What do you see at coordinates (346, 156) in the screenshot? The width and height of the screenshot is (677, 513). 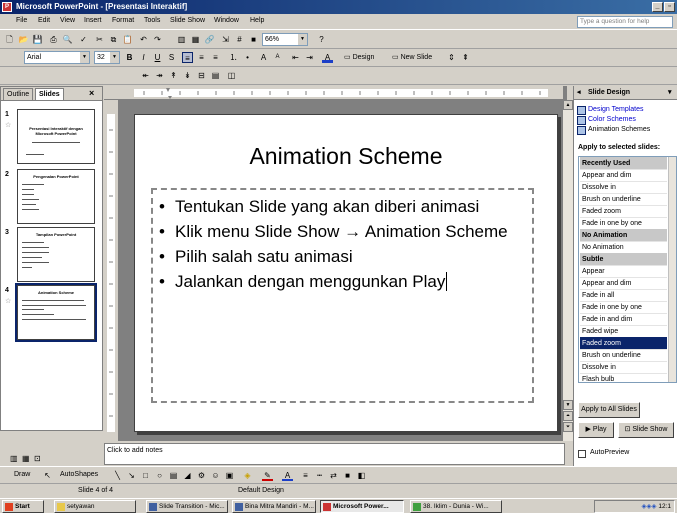 I see `slide-title: Animation Scheme` at bounding box center [346, 156].